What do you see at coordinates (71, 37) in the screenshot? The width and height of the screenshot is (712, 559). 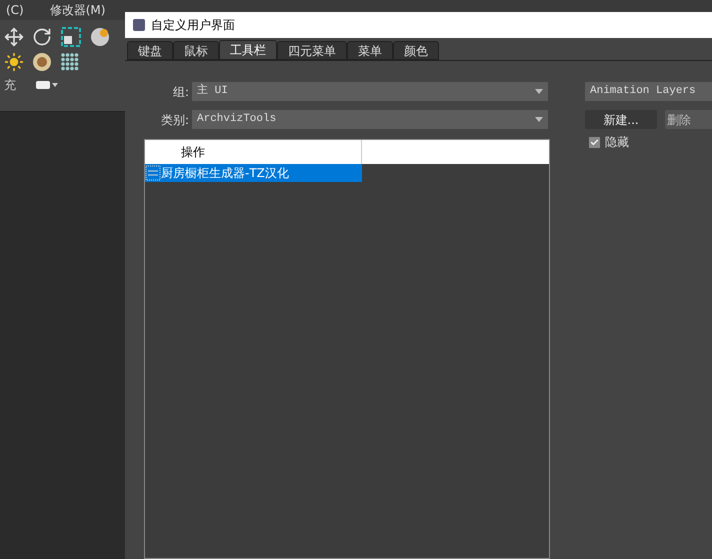 I see `scale-icon` at bounding box center [71, 37].